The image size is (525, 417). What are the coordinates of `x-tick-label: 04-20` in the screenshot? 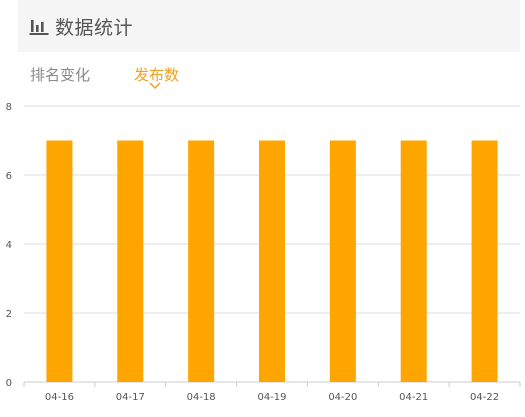 It's located at (342, 397).